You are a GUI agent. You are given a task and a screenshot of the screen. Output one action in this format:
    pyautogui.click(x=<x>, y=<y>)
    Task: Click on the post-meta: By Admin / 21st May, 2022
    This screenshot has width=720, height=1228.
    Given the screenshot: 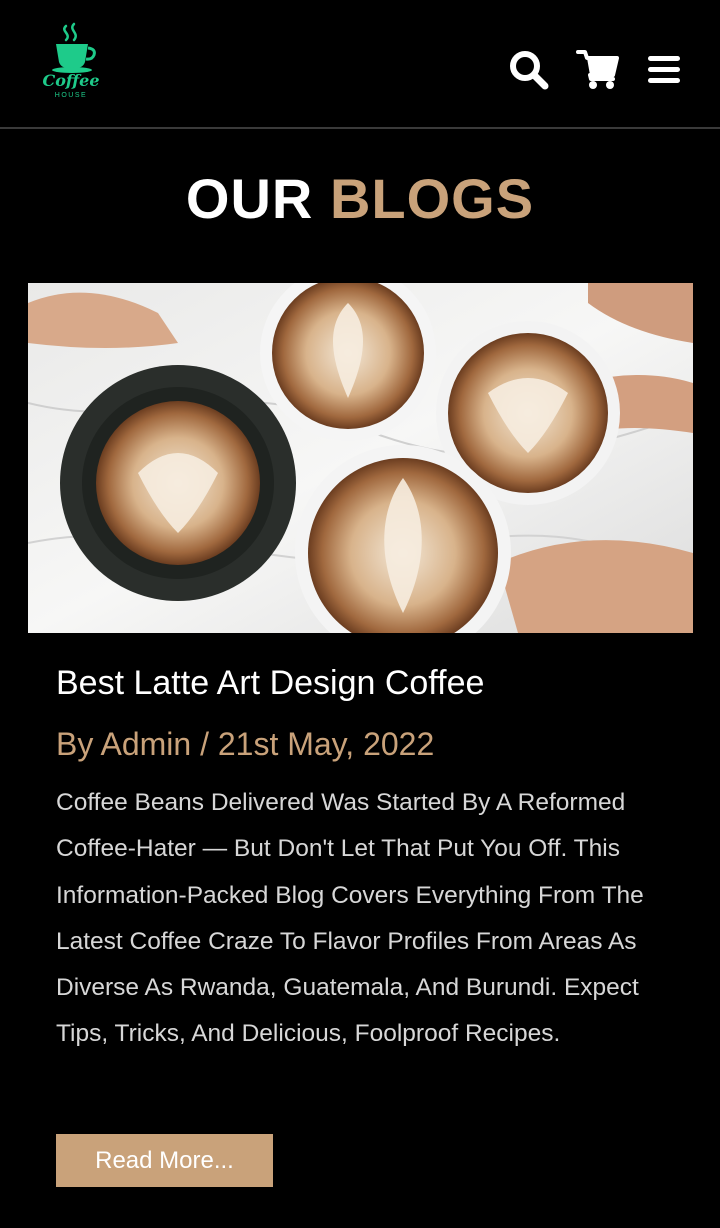 What is the action you would take?
    pyautogui.click(x=245, y=744)
    